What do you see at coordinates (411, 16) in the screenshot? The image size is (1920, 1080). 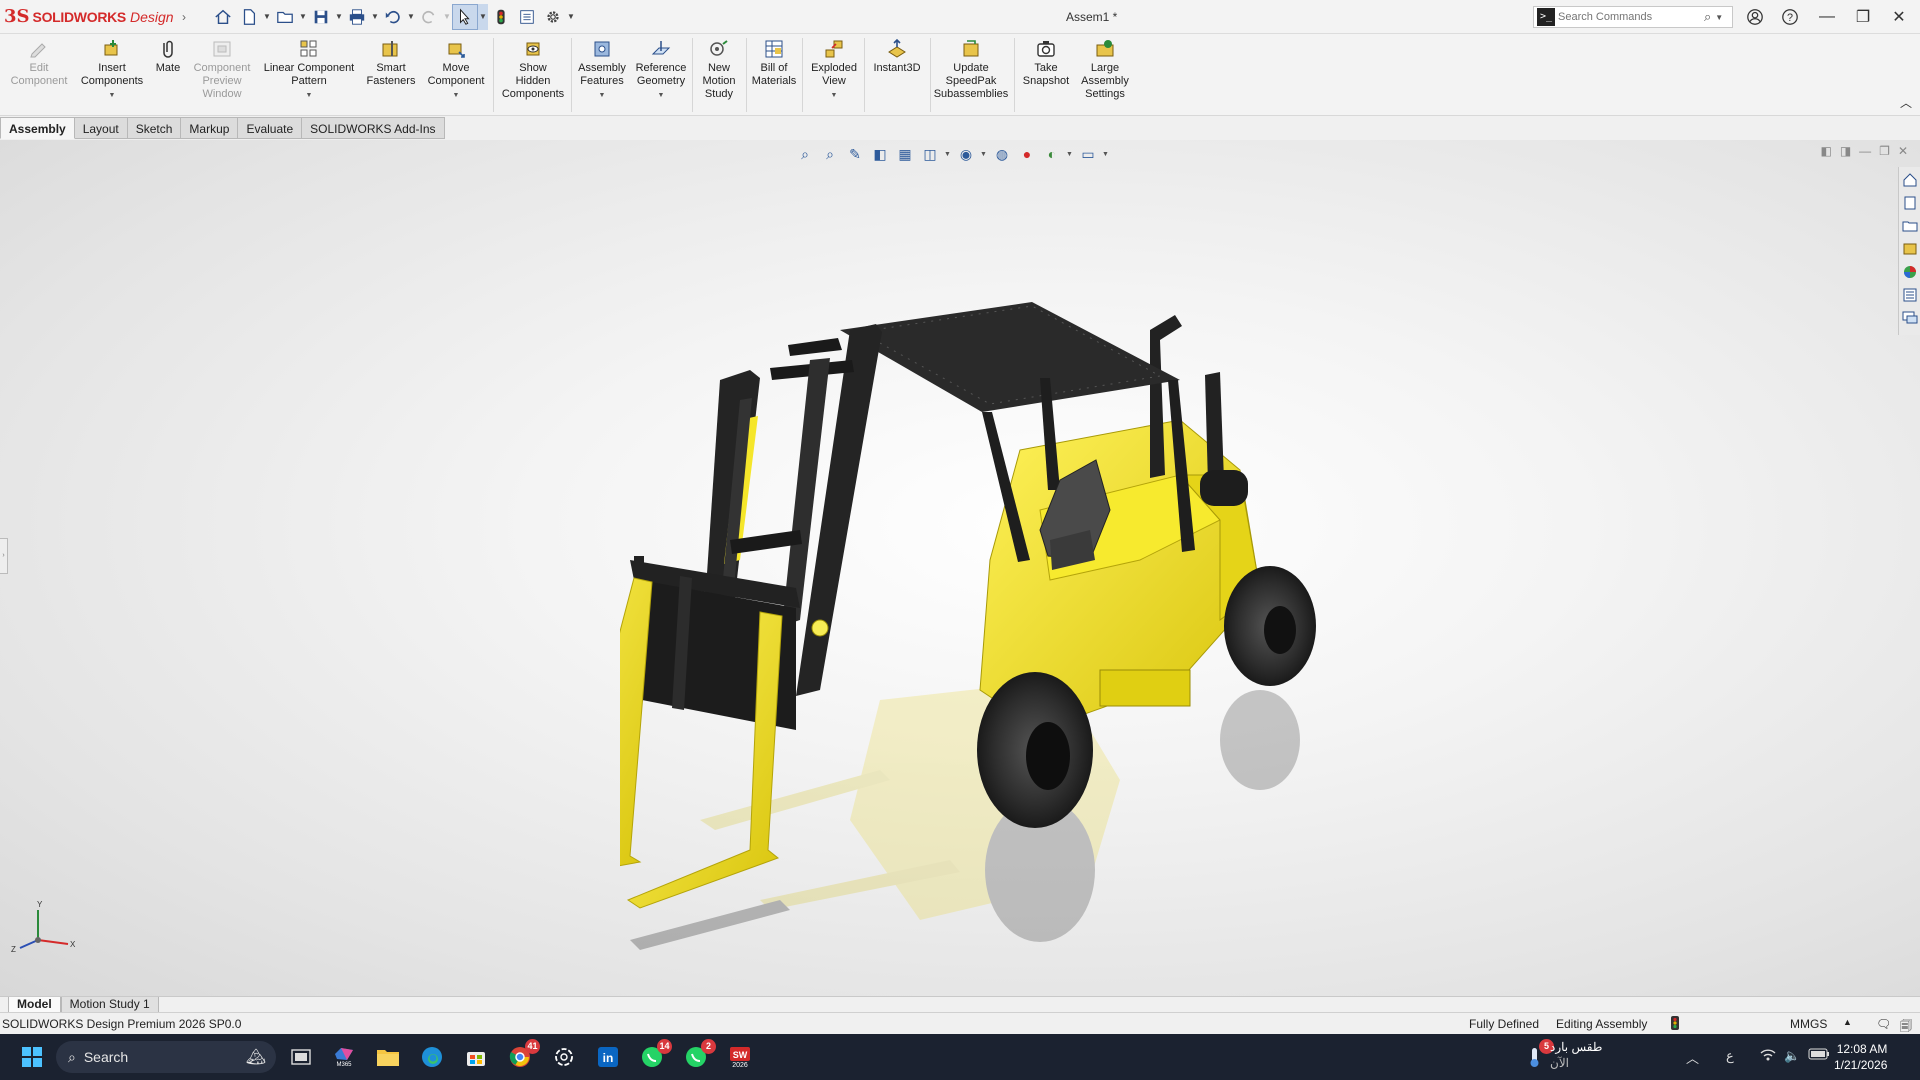 I see `undo-dropdown-icon: ▼` at bounding box center [411, 16].